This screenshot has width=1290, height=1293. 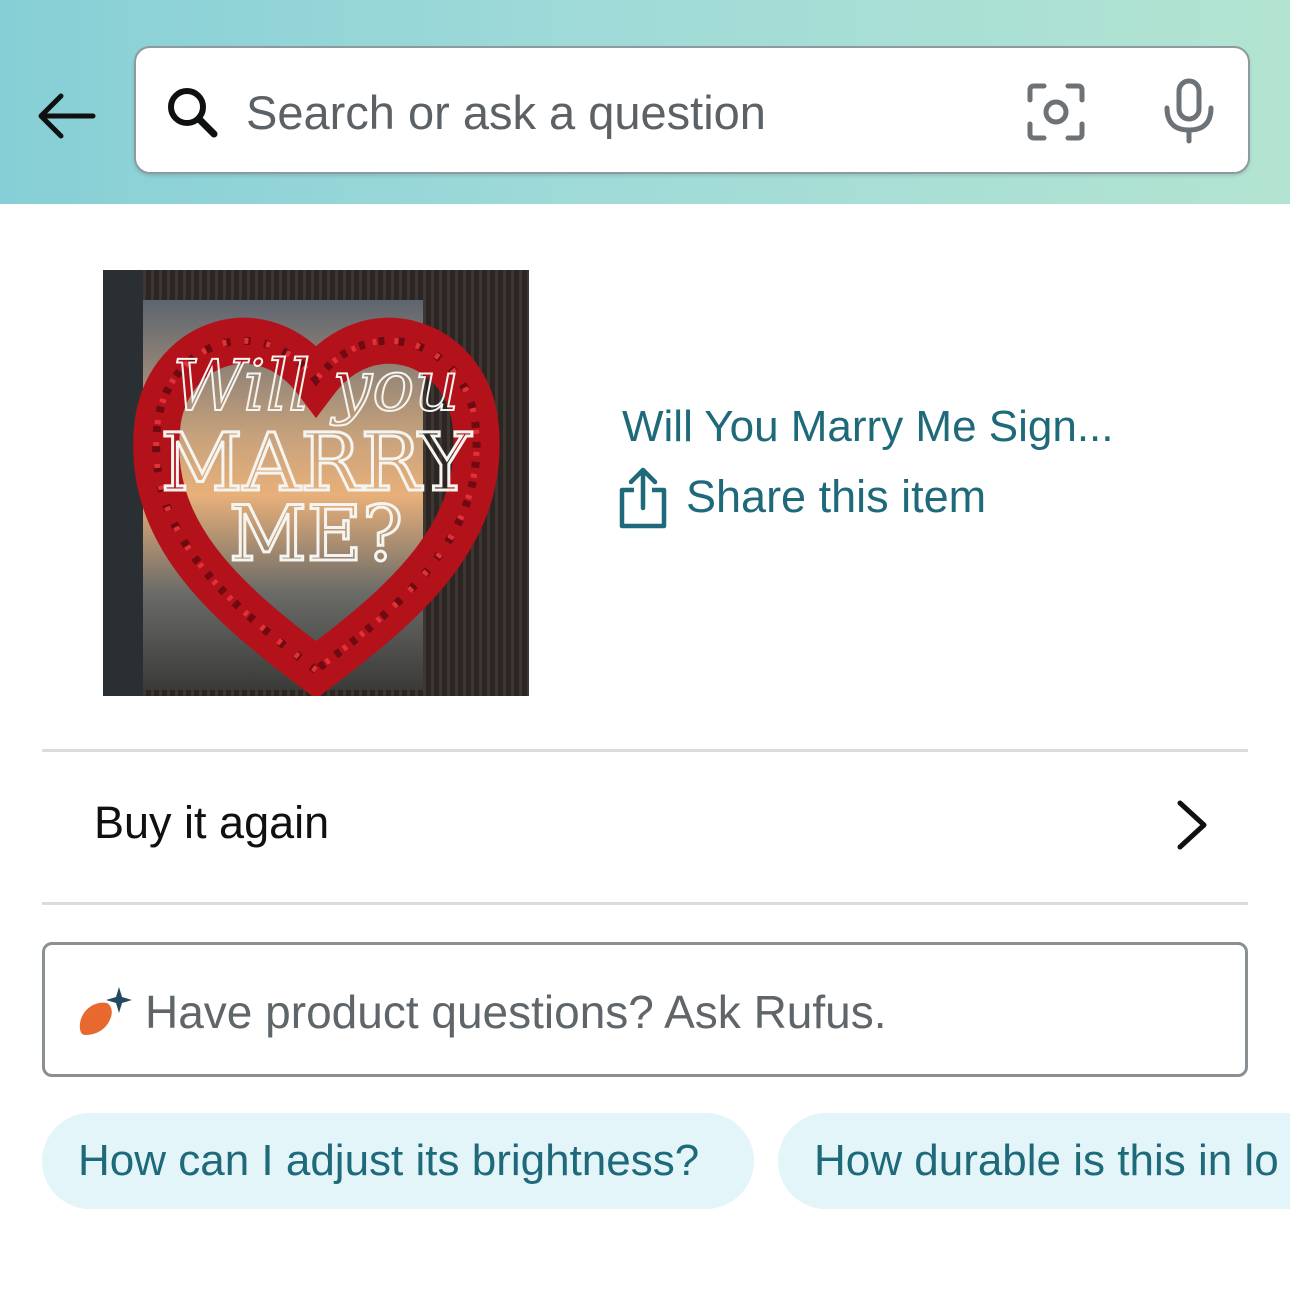 What do you see at coordinates (1046, 1160) in the screenshot?
I see `suggestion-chip-label: How durable is this in lo` at bounding box center [1046, 1160].